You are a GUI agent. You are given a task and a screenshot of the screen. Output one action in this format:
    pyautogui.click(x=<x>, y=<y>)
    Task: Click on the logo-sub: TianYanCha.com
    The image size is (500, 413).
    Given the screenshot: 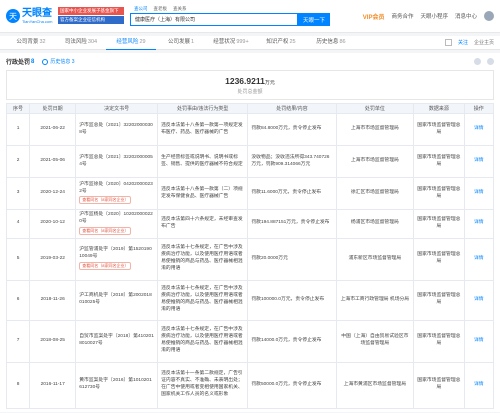 What is the action you would take?
    pyautogui.click(x=37, y=21)
    